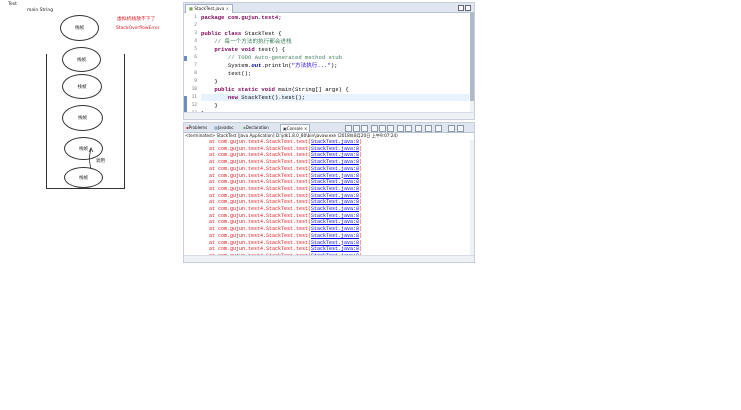 This screenshot has height=410, width=741. Describe the element at coordinates (348, 128) in the screenshot. I see `terminate-icon` at that location.